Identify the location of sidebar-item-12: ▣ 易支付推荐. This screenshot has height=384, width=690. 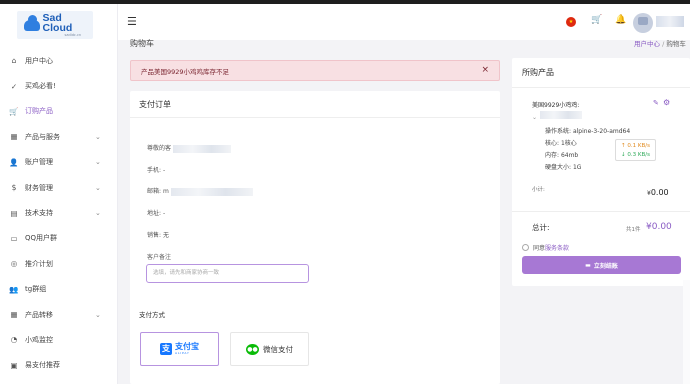
(59, 365).